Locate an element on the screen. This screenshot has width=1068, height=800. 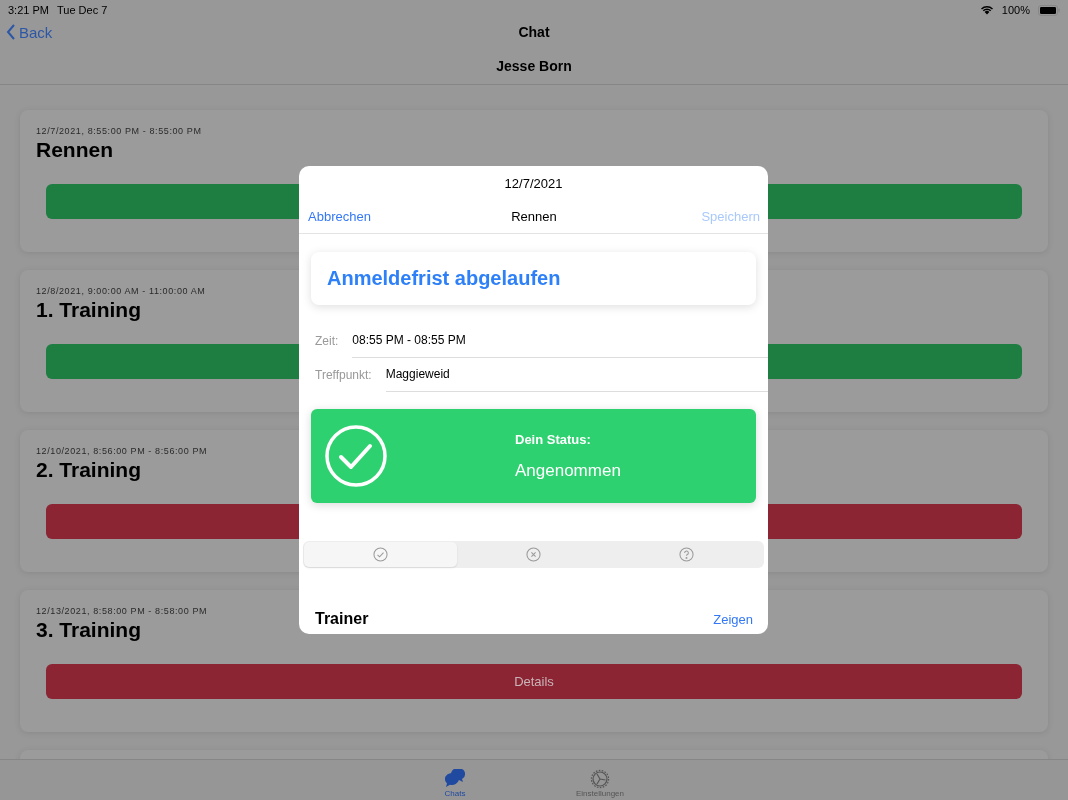
nav-title: Chat is located at coordinates (534, 32).